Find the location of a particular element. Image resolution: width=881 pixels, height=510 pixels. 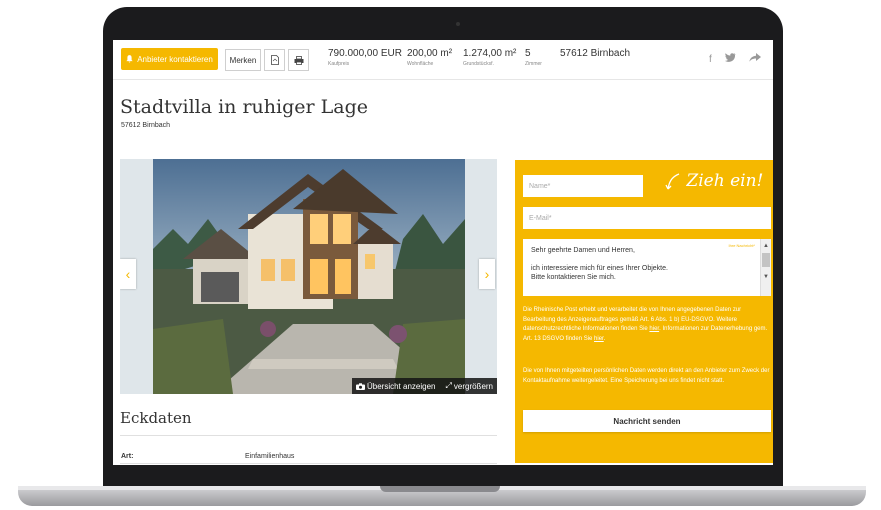

name-field: Name* is located at coordinates (583, 186).